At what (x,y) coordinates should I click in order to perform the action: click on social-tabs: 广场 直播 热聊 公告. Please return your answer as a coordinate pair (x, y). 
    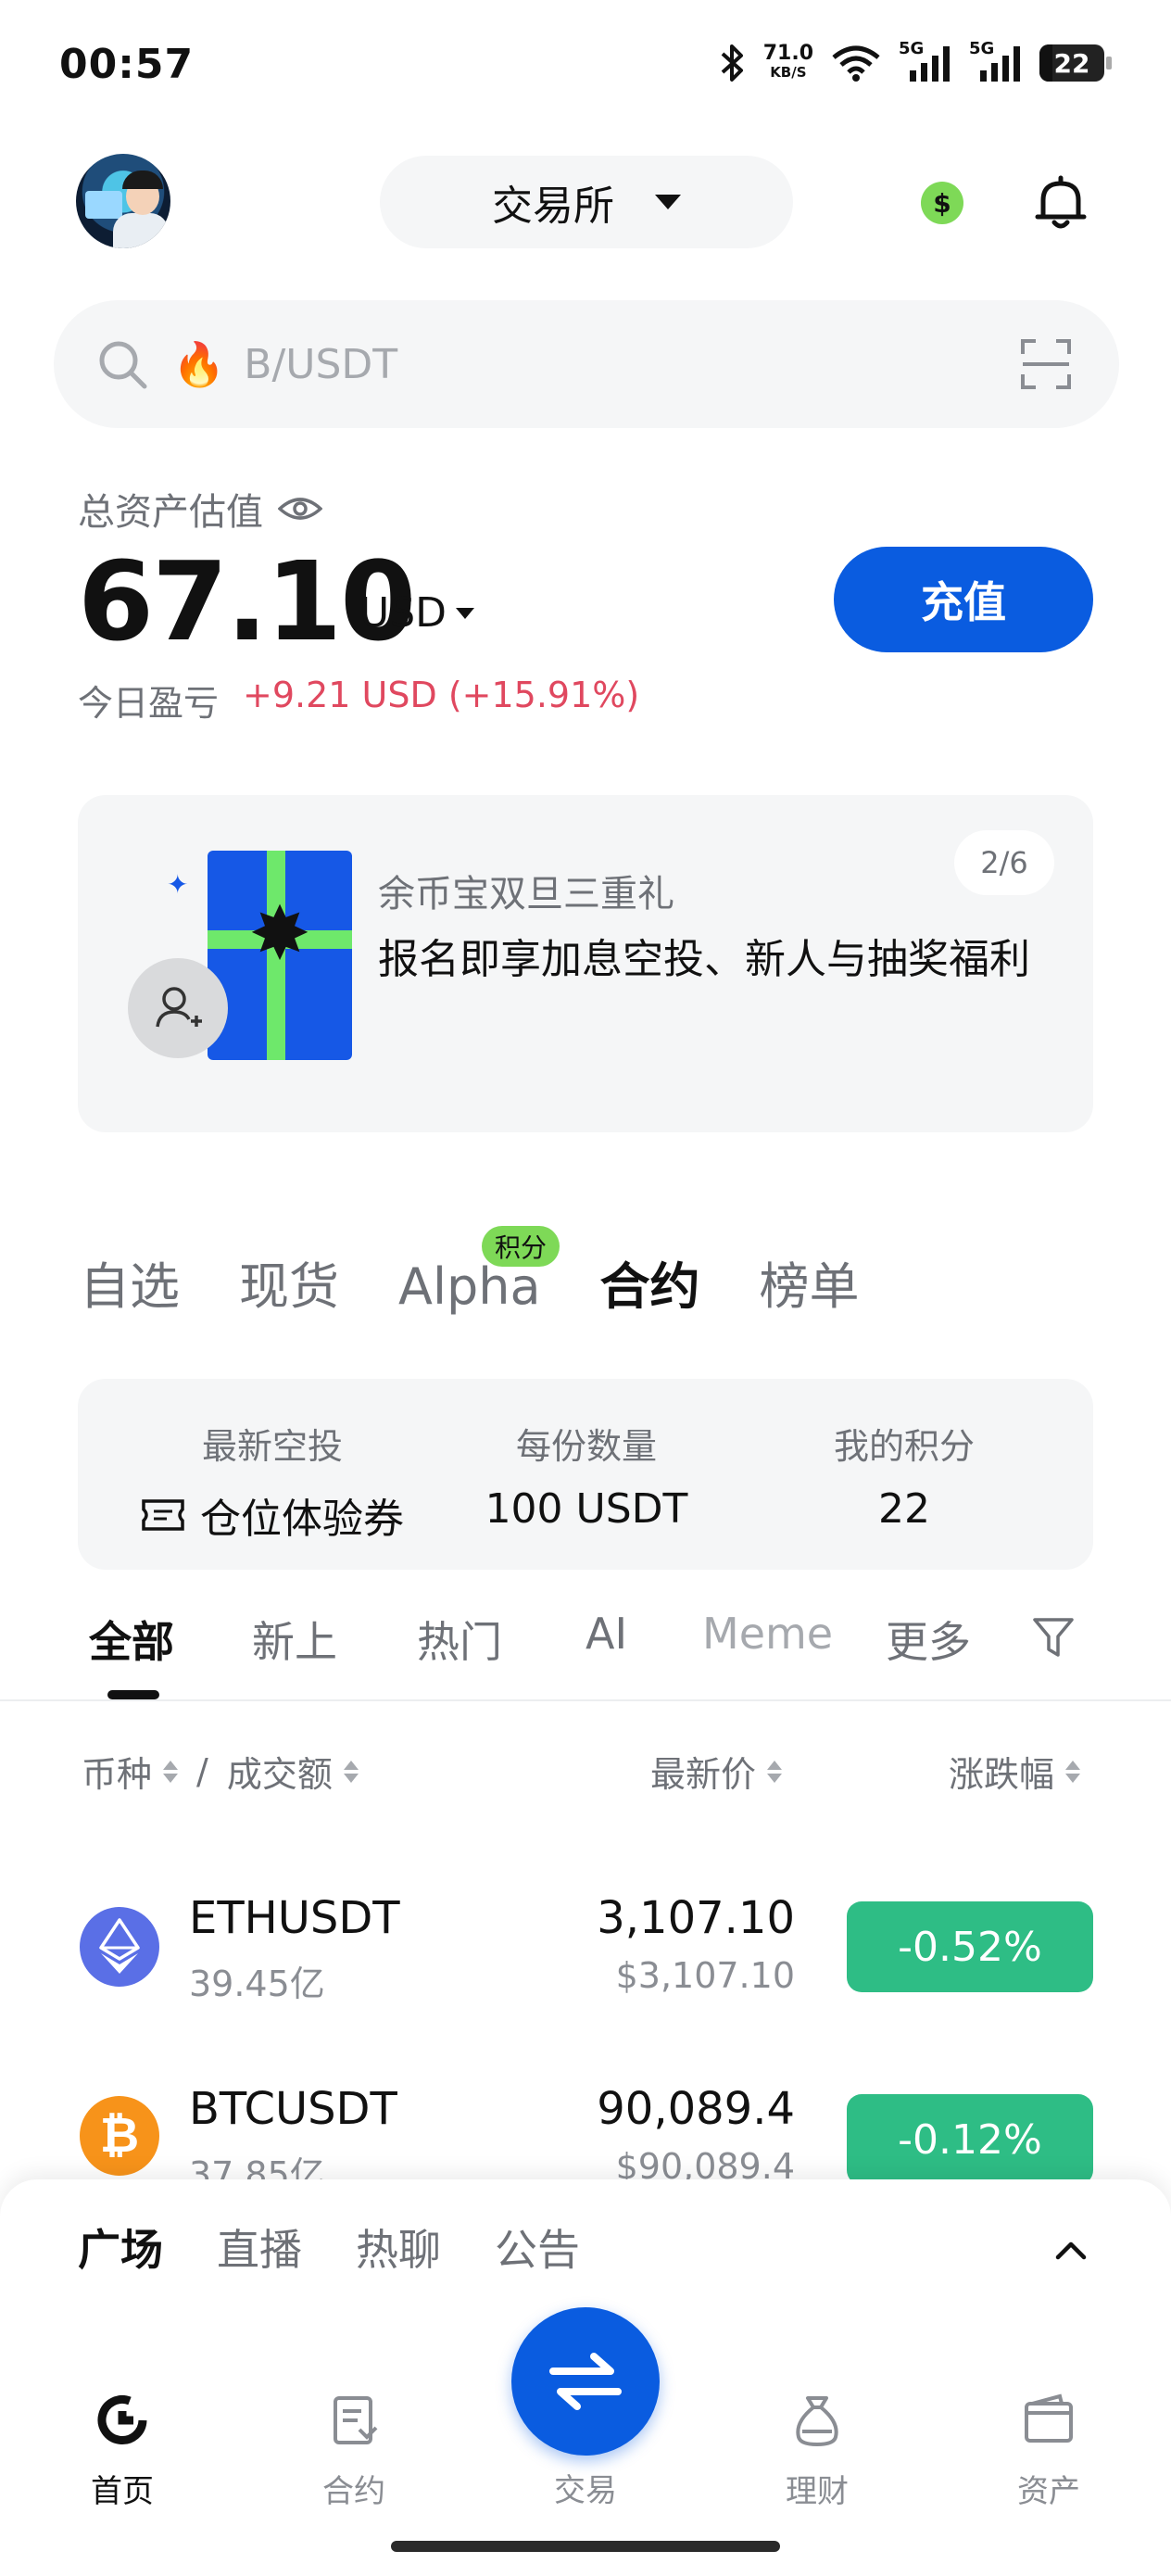
    Looking at the image, I should click on (329, 2247).